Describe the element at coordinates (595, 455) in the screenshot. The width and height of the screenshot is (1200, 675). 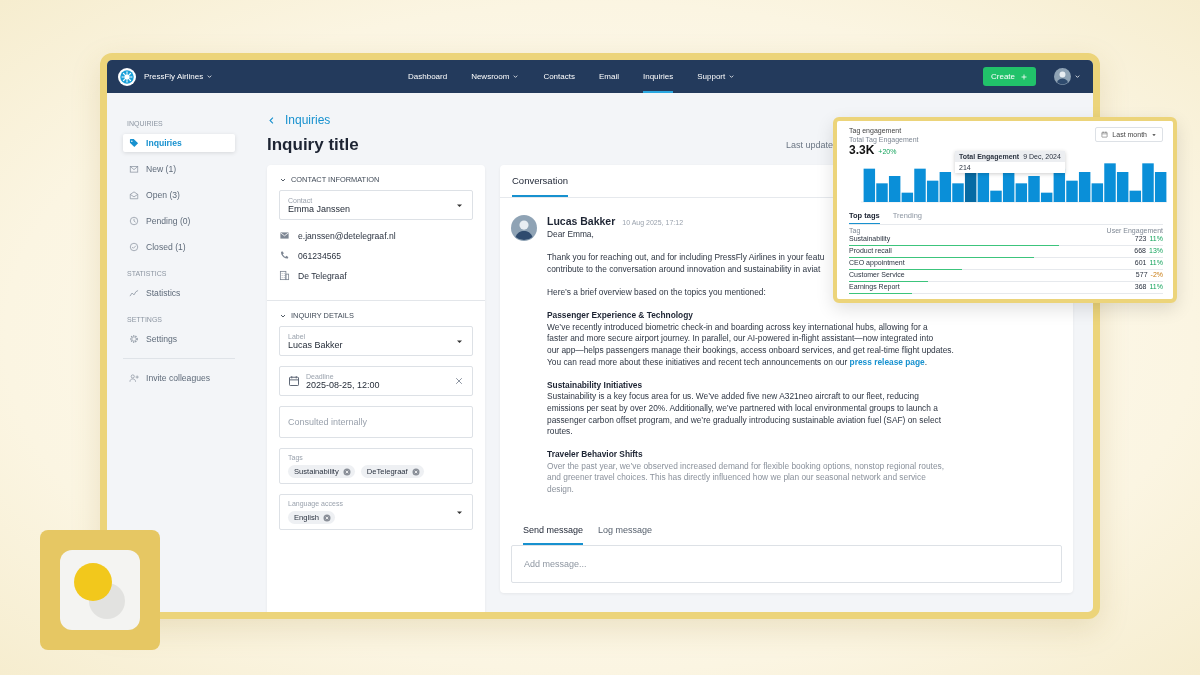
I see `section-heading: Traveler Behavior Shifts` at that location.